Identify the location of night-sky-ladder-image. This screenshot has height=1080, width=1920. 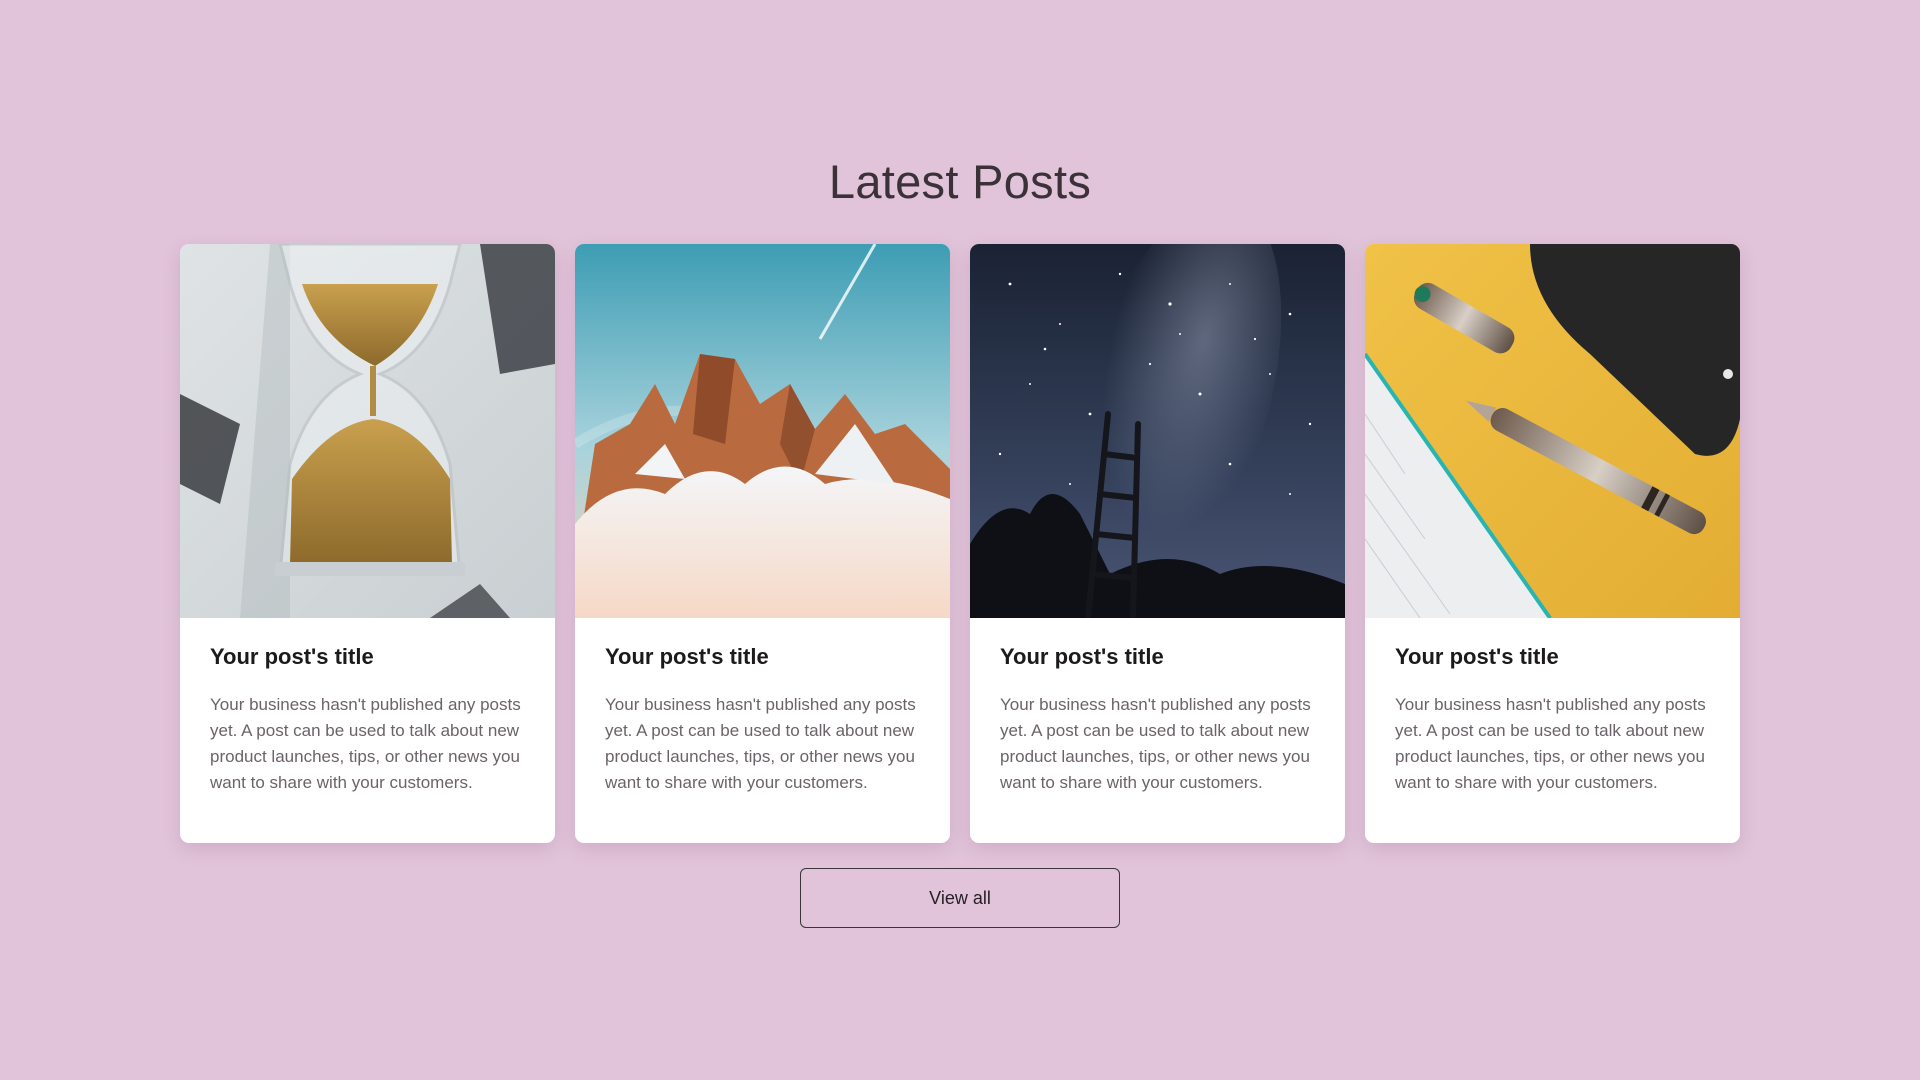
(1157, 431).